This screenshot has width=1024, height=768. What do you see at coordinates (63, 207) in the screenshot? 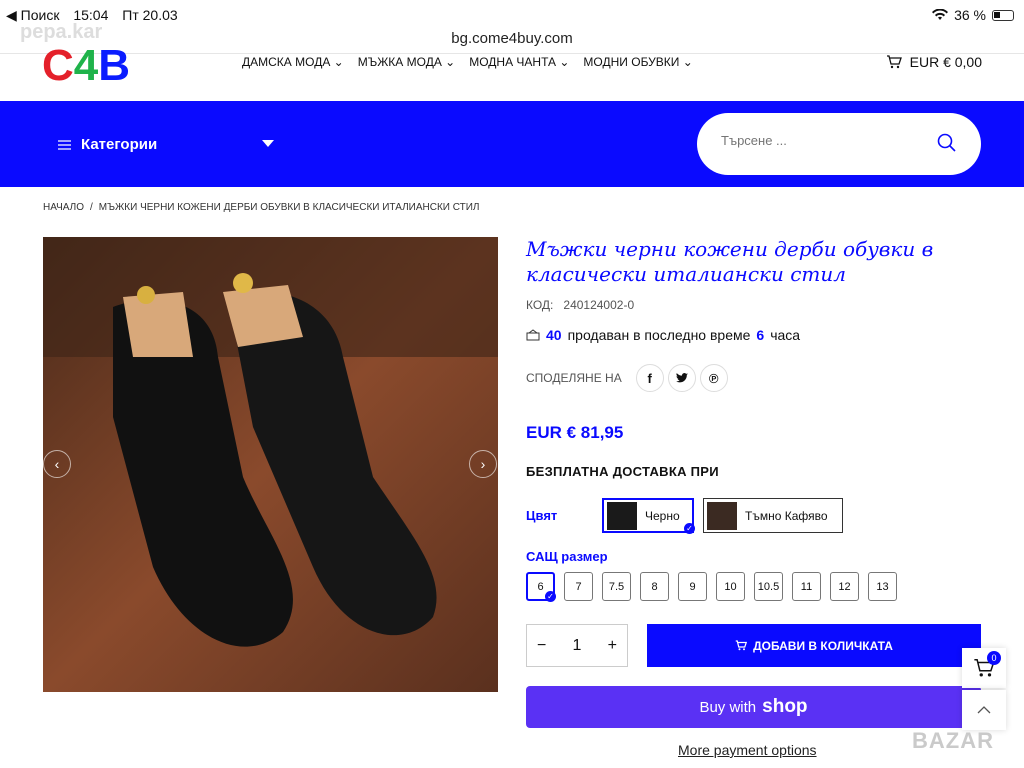
I see `breadcrumb-home: НАЧАЛО` at bounding box center [63, 207].